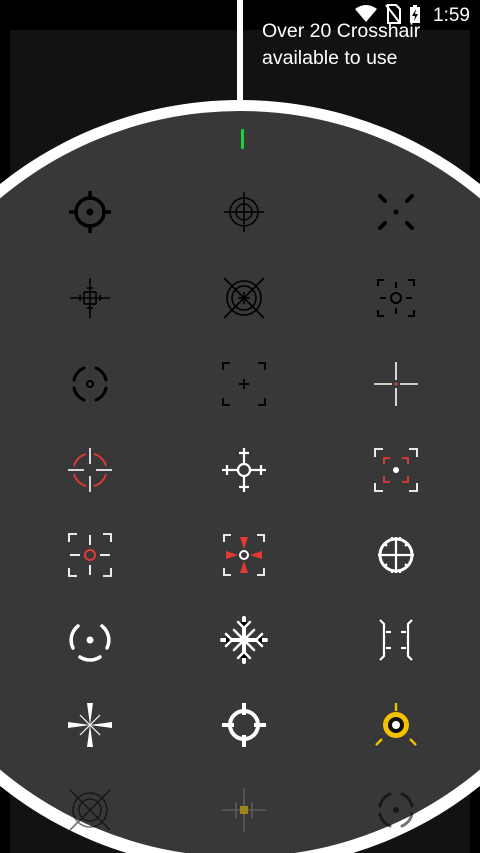 Image resolution: width=480 pixels, height=853 pixels. Describe the element at coordinates (244, 810) in the screenshot. I see `crosshair-faded-yellow-icon` at that location.